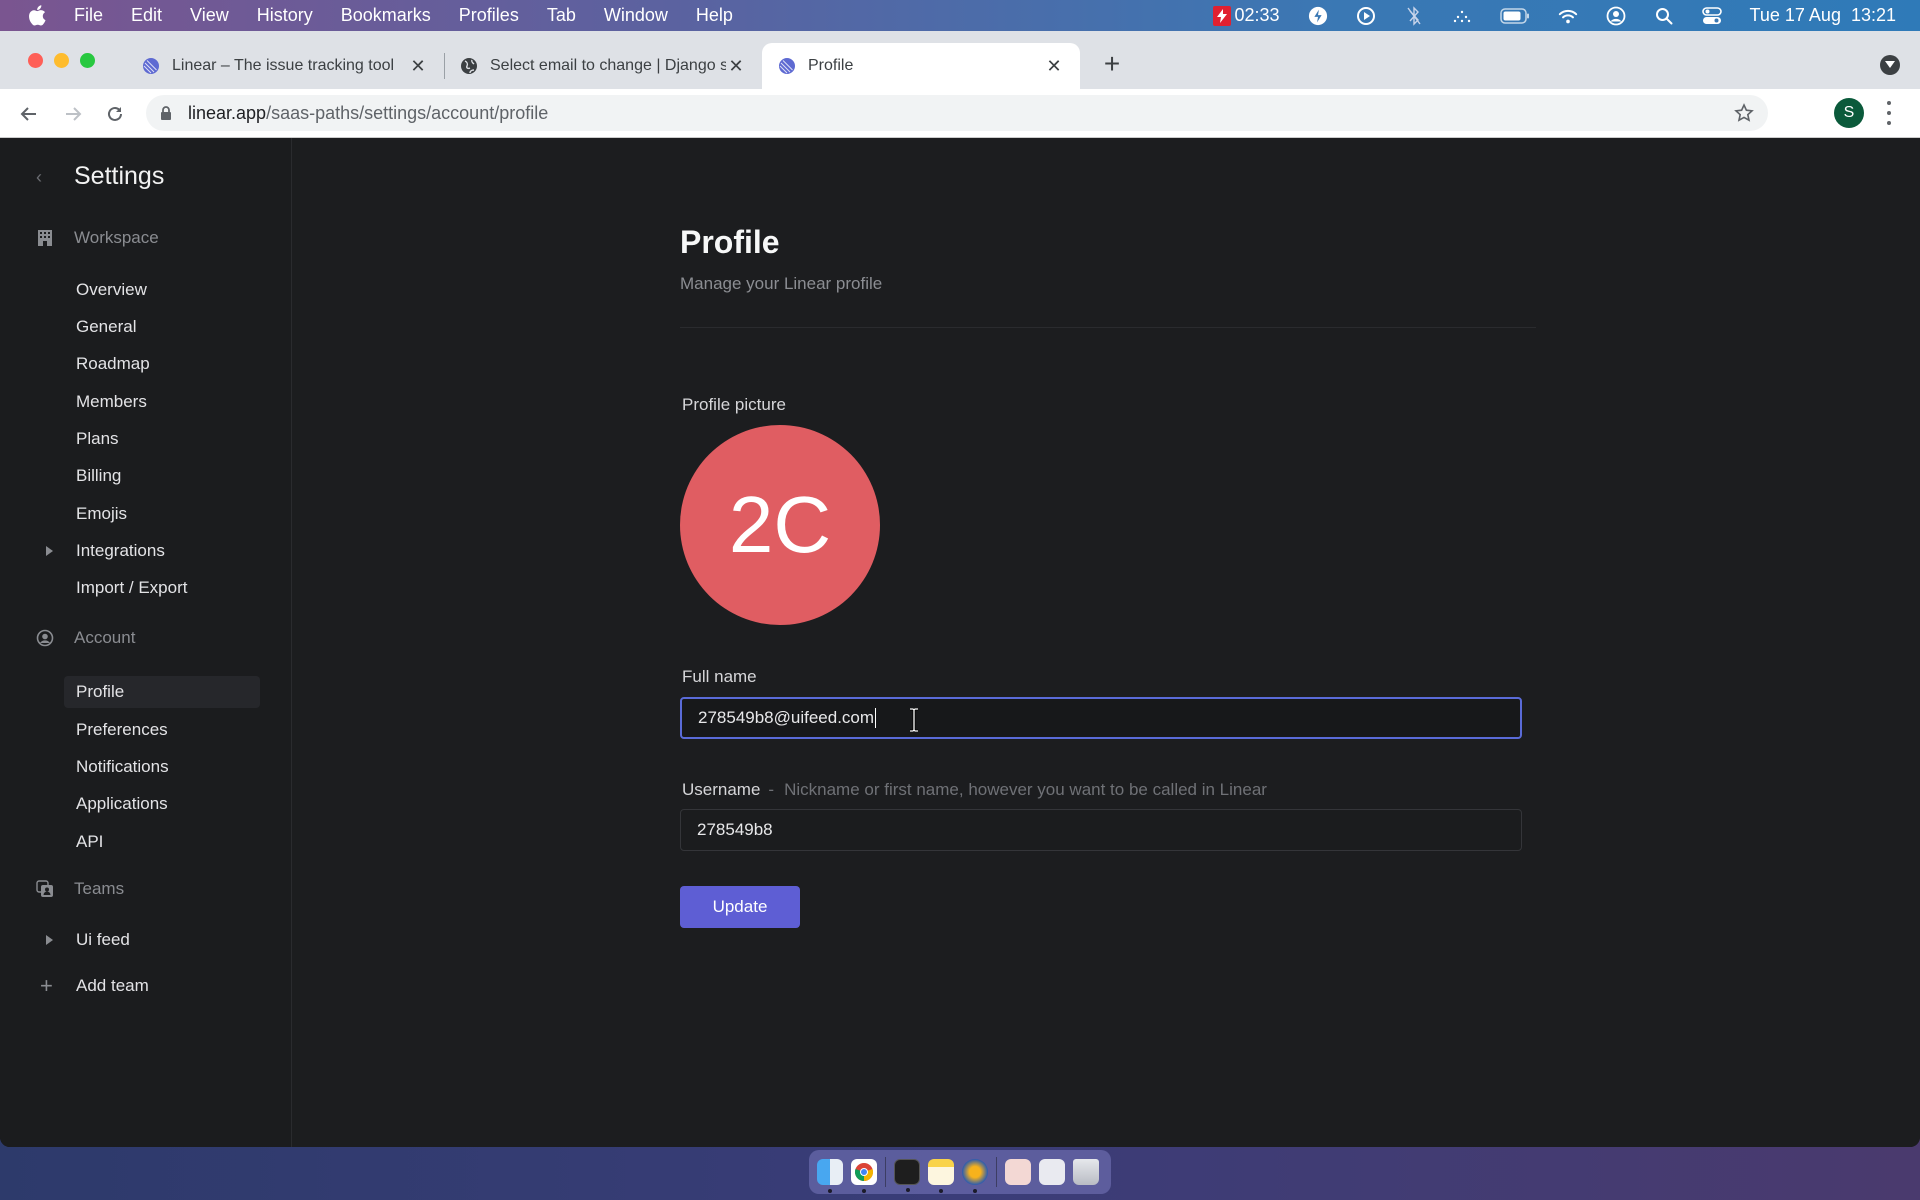  I want to click on back-chevron-icon: ‹, so click(44, 177).